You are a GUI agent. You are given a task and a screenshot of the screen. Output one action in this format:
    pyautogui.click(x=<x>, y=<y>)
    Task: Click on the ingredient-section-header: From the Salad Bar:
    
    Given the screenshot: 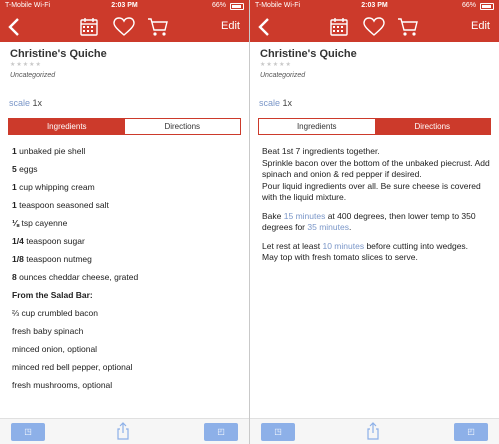 What is the action you would take?
    pyautogui.click(x=52, y=295)
    